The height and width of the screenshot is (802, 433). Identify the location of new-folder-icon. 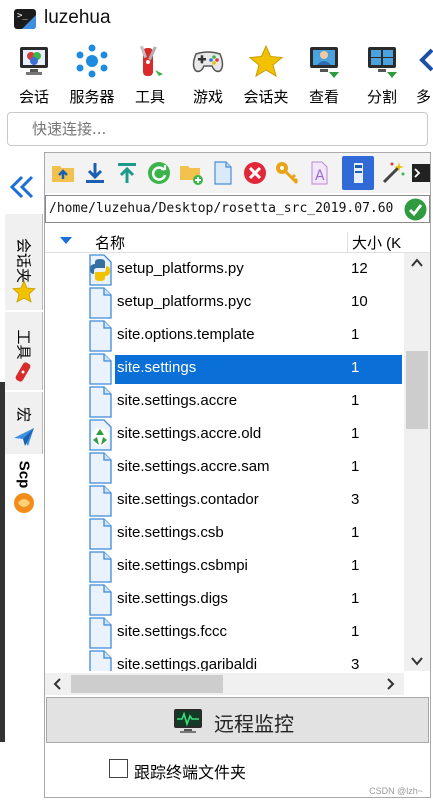
(191, 175).